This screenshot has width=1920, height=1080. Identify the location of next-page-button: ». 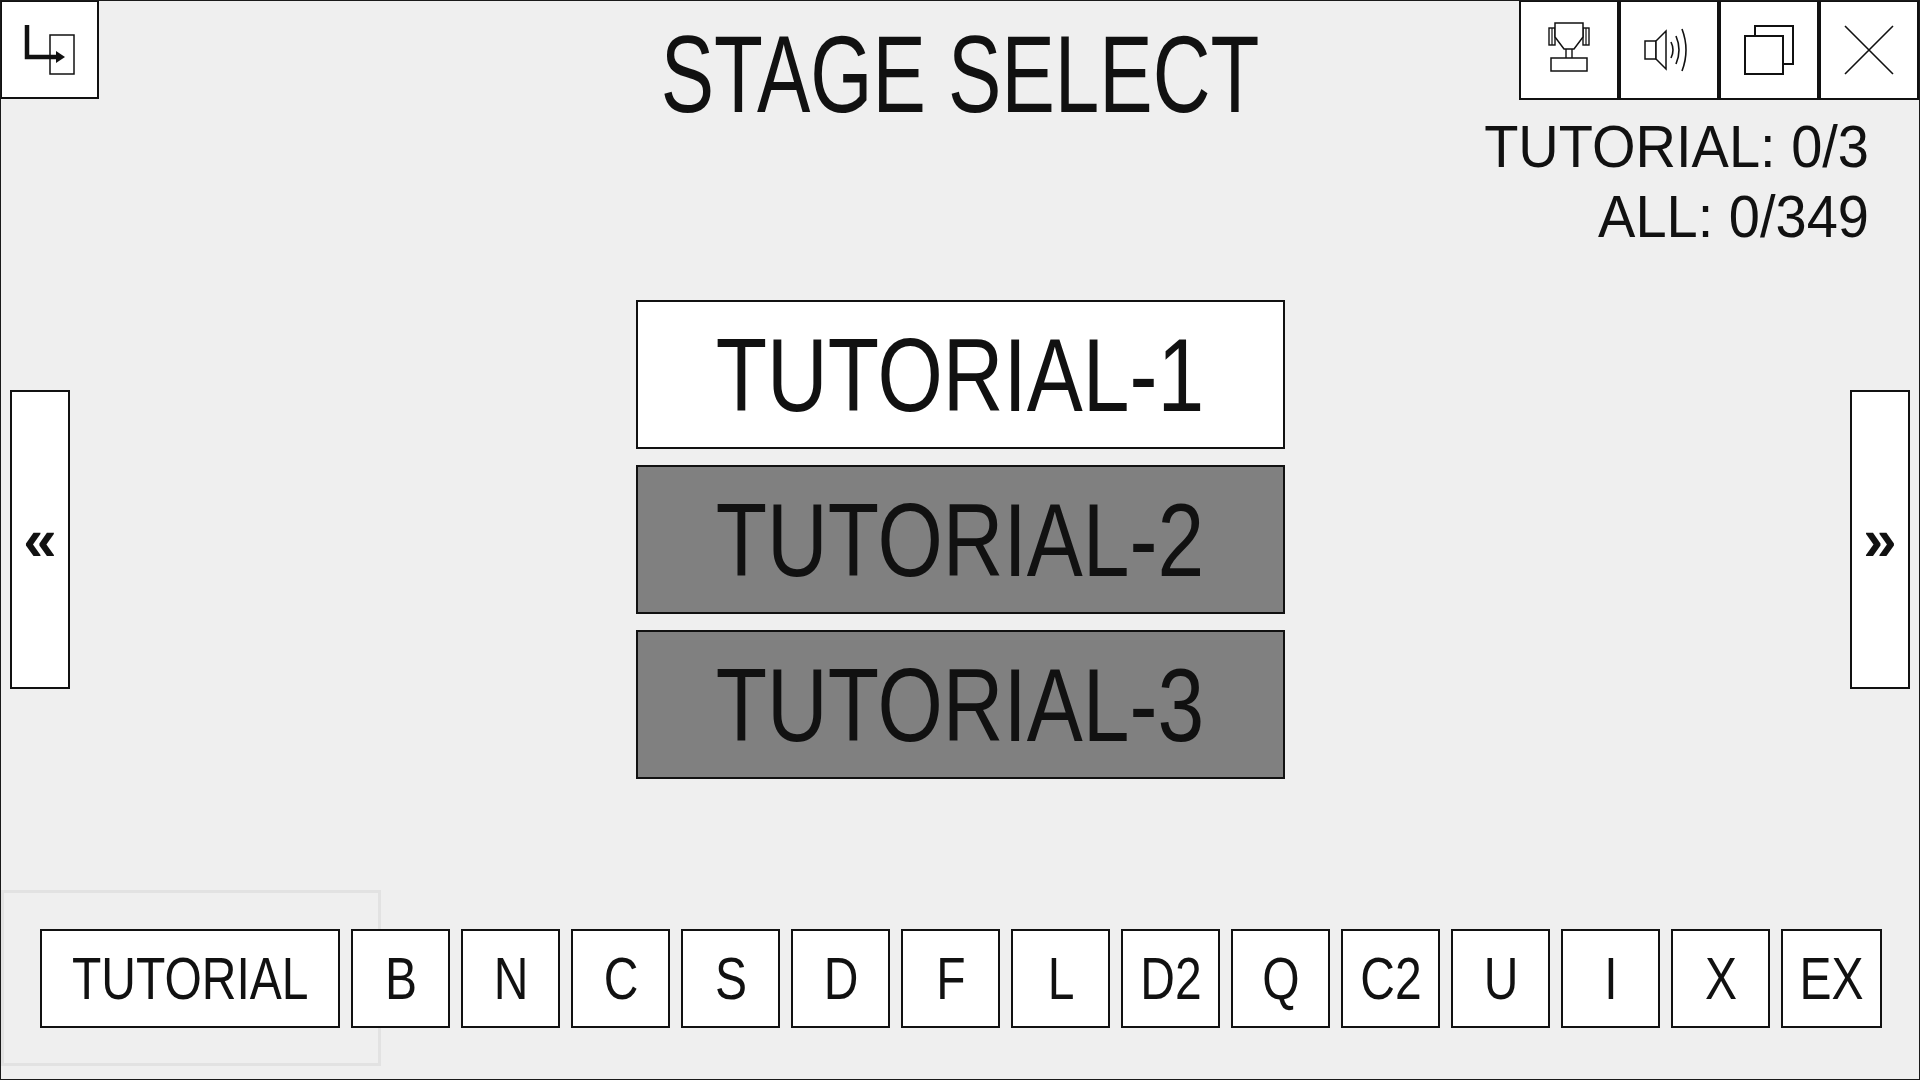
(1880, 539).